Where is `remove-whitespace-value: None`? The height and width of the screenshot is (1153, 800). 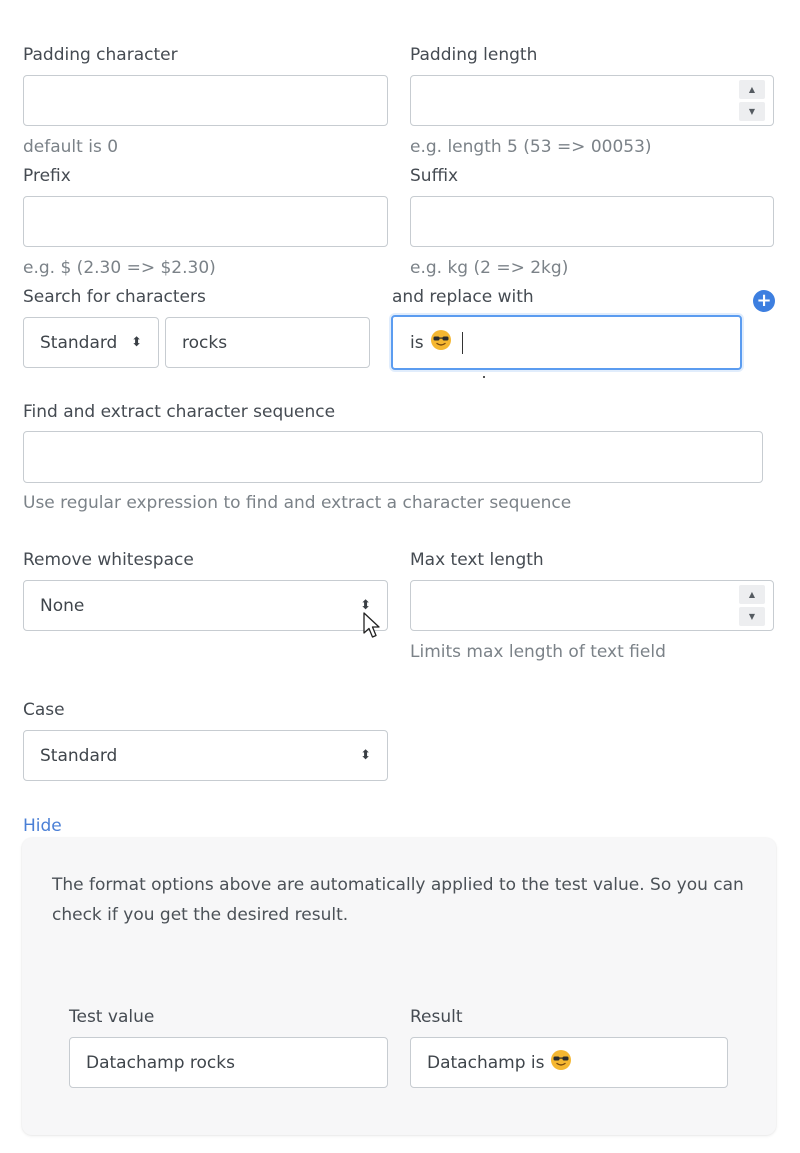 remove-whitespace-value: None is located at coordinates (62, 605).